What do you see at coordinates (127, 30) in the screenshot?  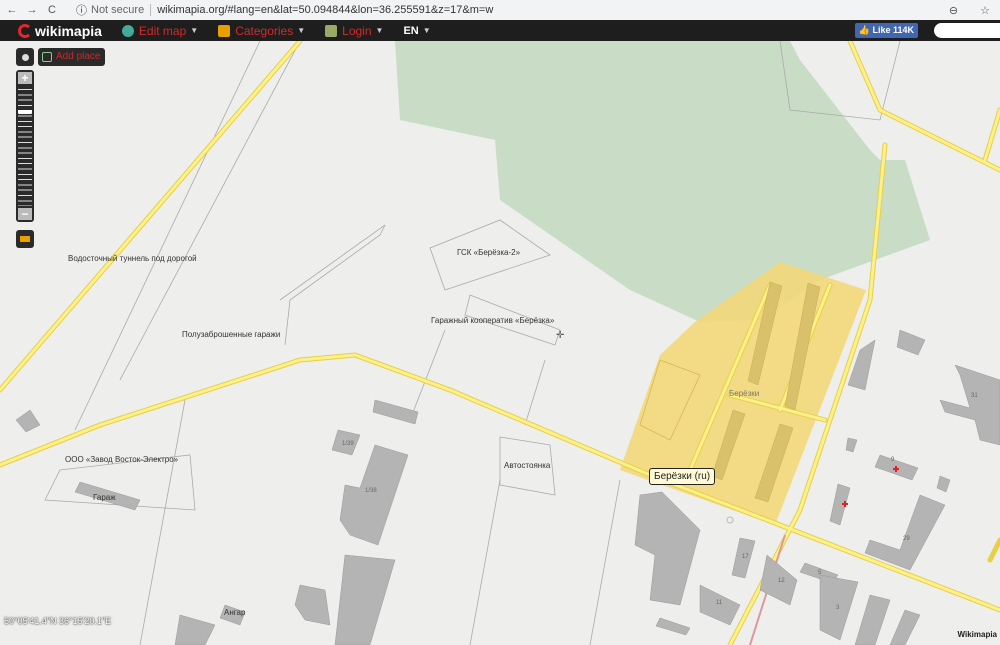 I see `globe-icon` at bounding box center [127, 30].